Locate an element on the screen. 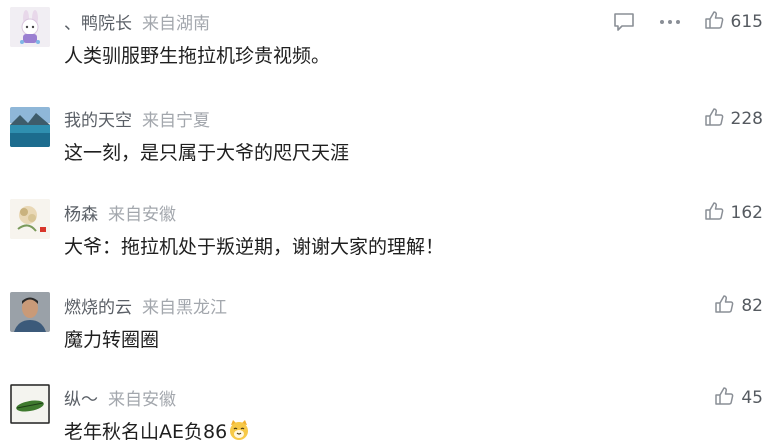 The image size is (781, 446). comment-actions: 82 is located at coordinates (727, 306).